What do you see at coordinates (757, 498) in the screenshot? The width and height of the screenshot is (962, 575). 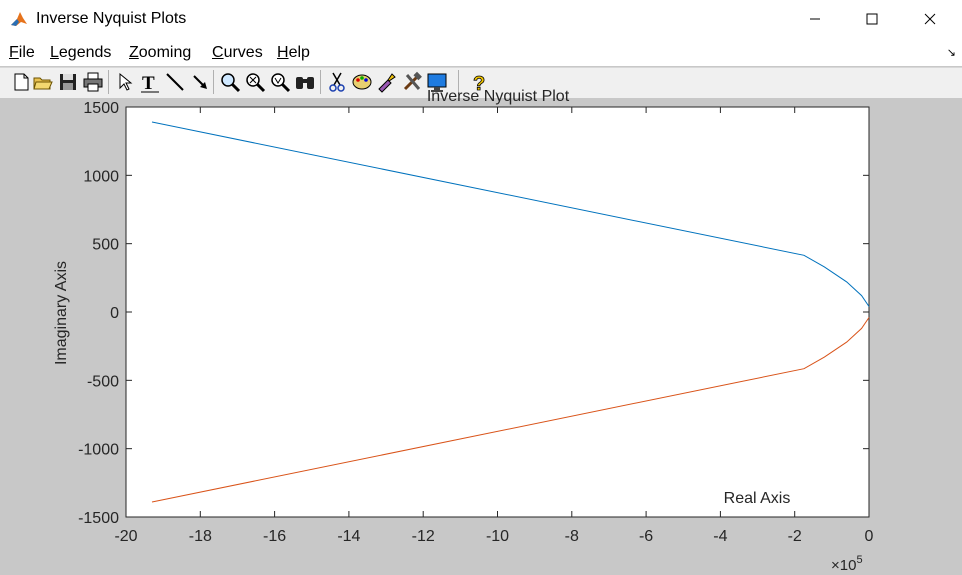 I see `x-axis-label: Real Axis` at bounding box center [757, 498].